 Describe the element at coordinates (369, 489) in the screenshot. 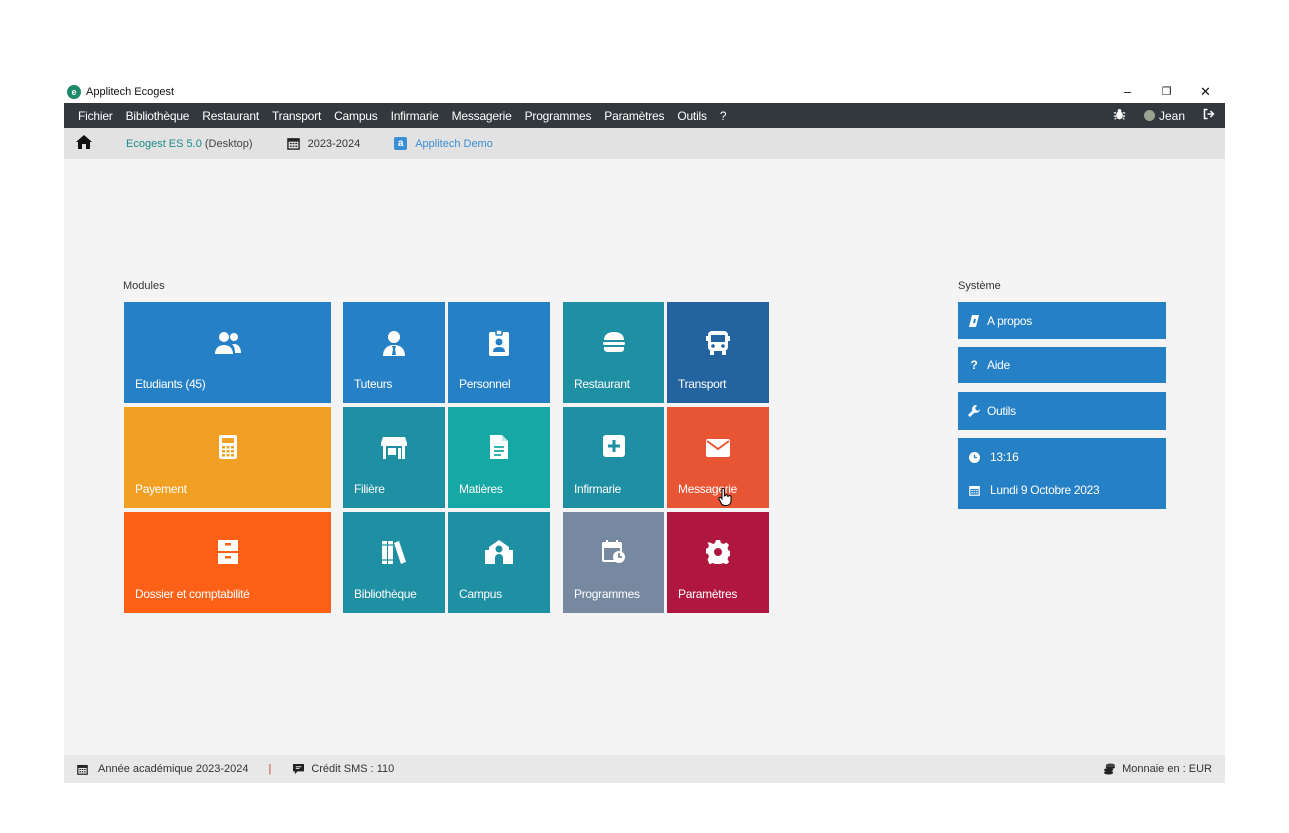

I see `tile-label: Filière` at that location.